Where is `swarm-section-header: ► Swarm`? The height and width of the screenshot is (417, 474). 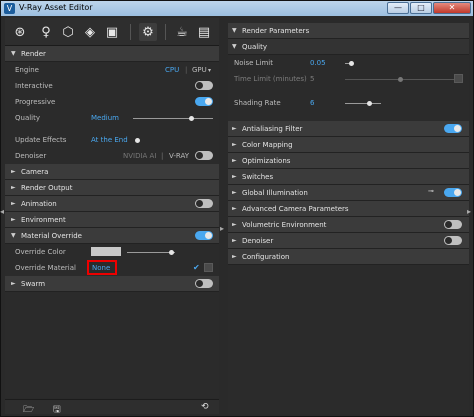 swarm-section-header: ► Swarm is located at coordinates (112, 284).